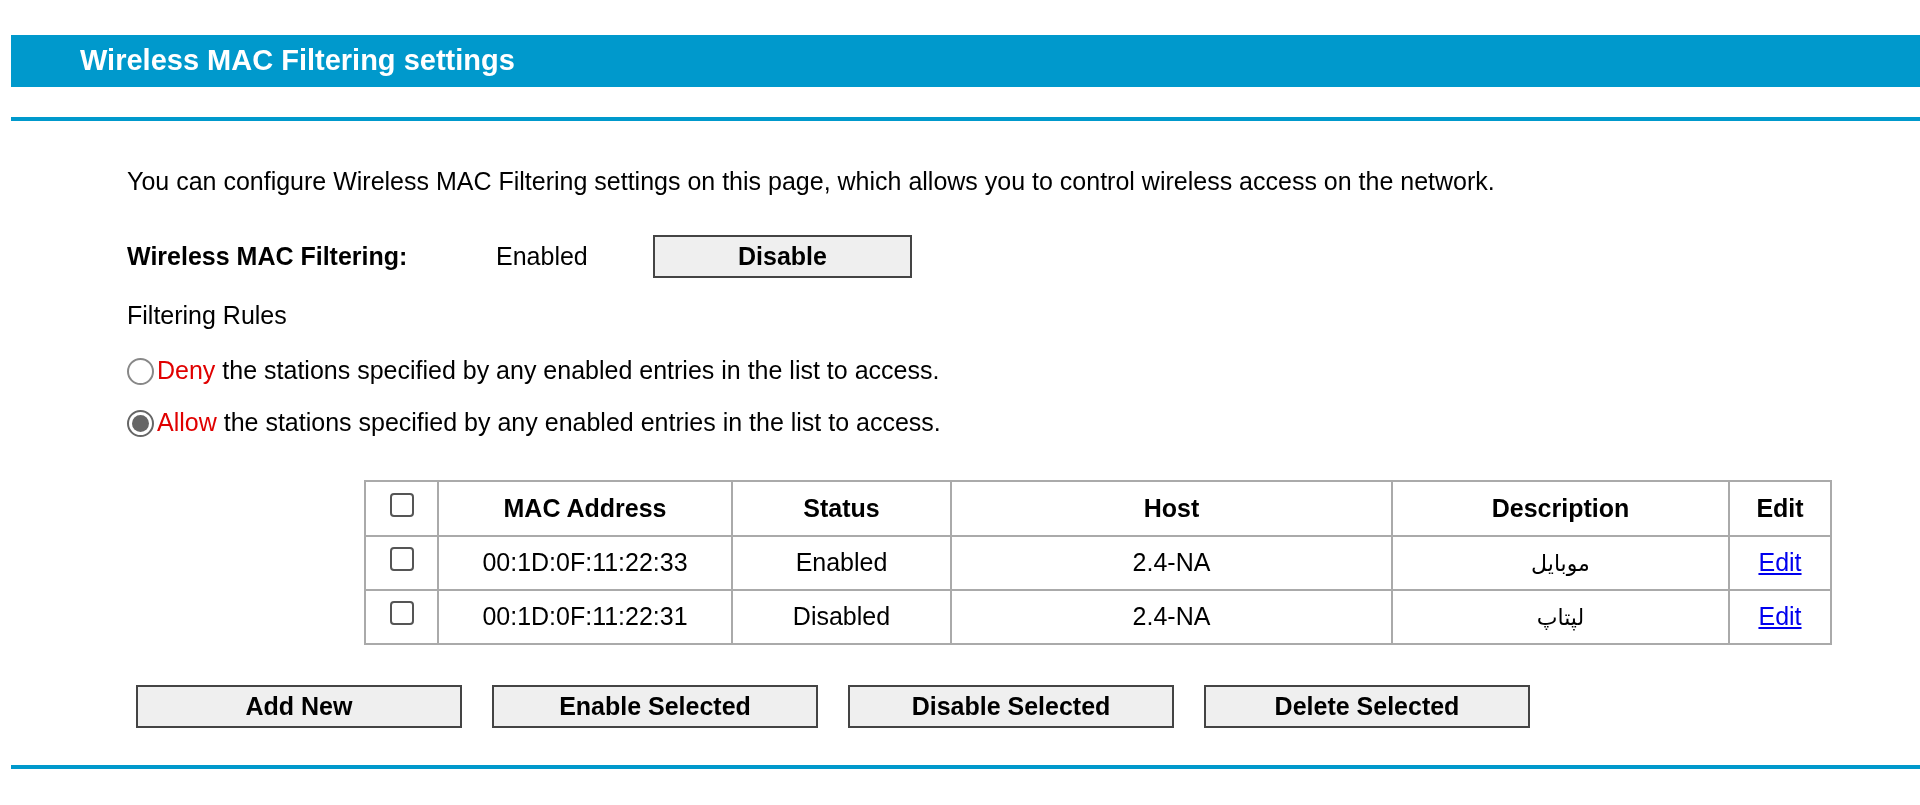 This screenshot has height=805, width=1920. Describe the element at coordinates (585, 562) in the screenshot. I see `mac-address: 00:1D:0F:11:22:33` at that location.